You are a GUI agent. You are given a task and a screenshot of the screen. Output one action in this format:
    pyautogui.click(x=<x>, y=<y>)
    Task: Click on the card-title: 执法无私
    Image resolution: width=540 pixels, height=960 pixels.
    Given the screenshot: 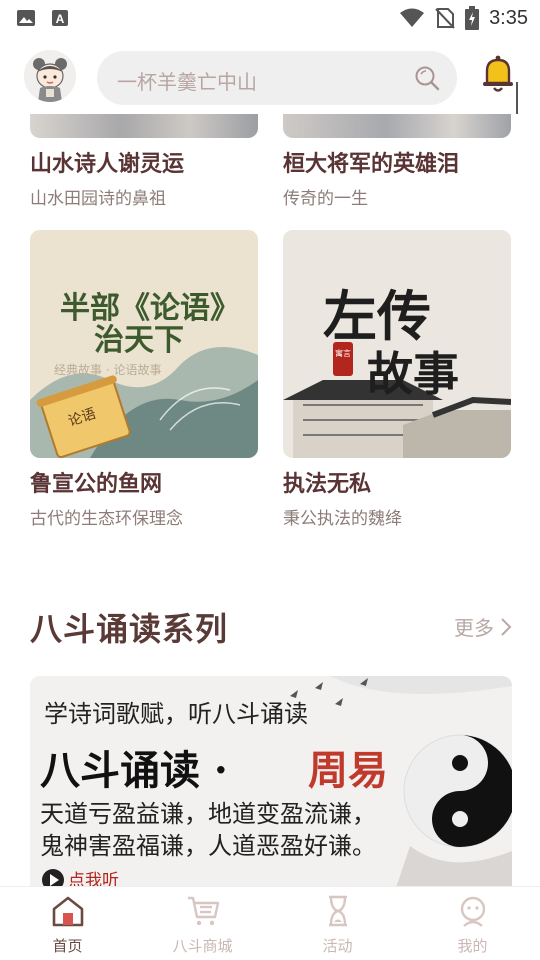 What is the action you would take?
    pyautogui.click(x=327, y=484)
    